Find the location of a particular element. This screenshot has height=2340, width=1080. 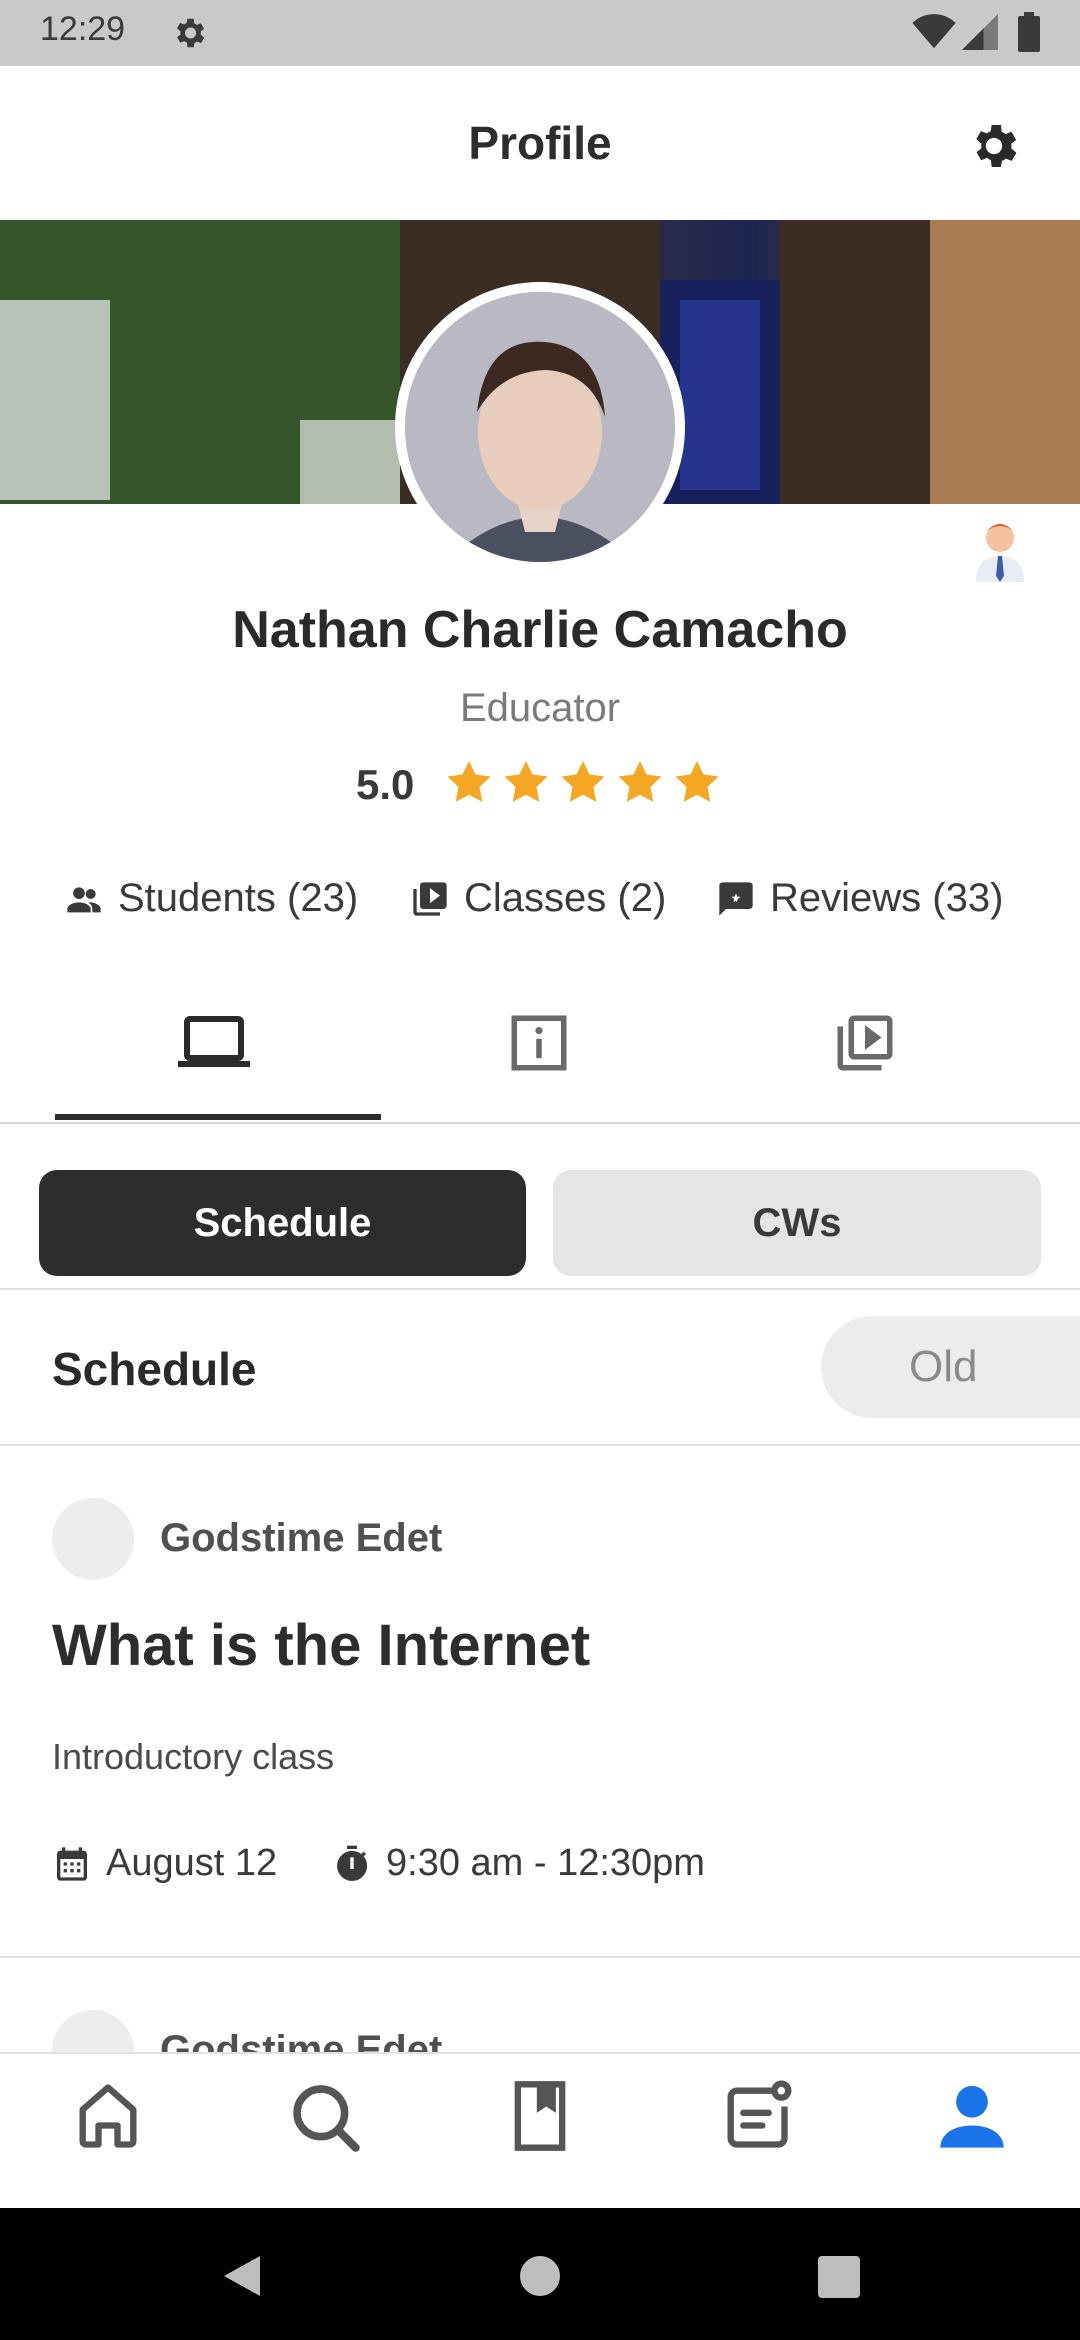

old-filter-button: Old is located at coordinates (950, 1367).